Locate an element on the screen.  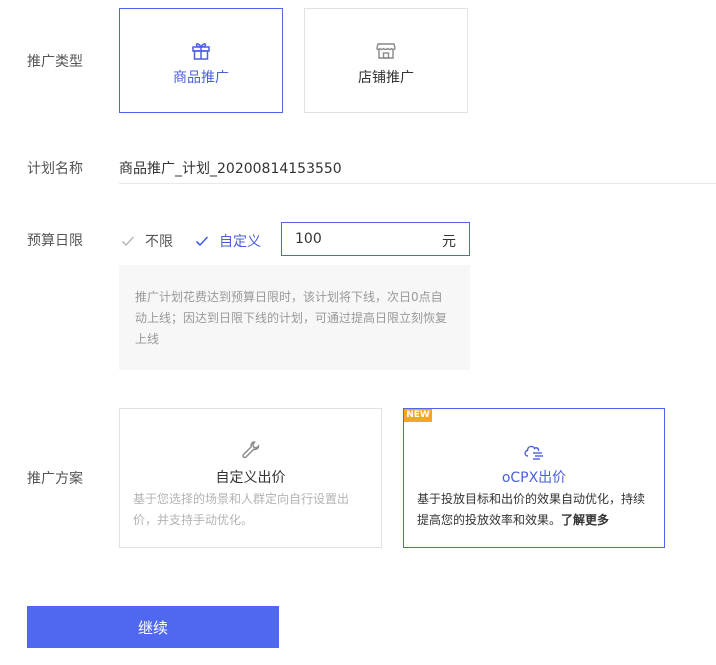
new-badge: NEW is located at coordinates (418, 415).